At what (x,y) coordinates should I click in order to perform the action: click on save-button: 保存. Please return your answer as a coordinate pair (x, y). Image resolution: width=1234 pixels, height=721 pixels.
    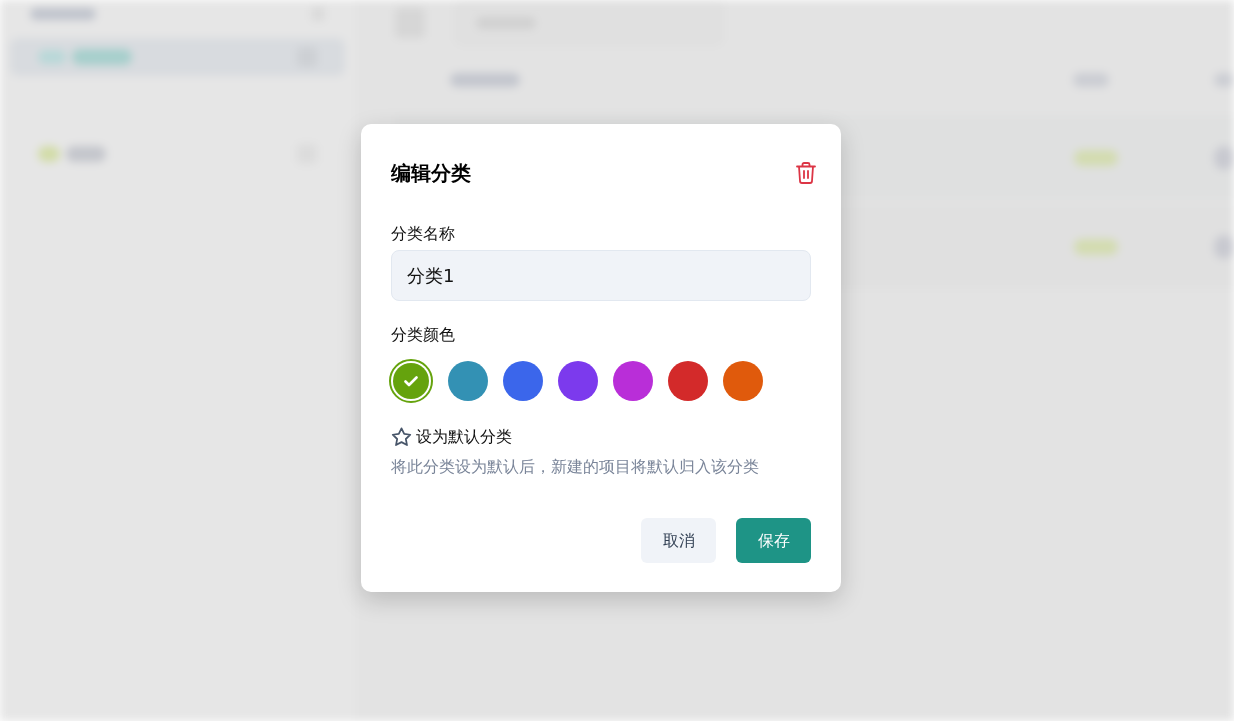
    Looking at the image, I should click on (773, 540).